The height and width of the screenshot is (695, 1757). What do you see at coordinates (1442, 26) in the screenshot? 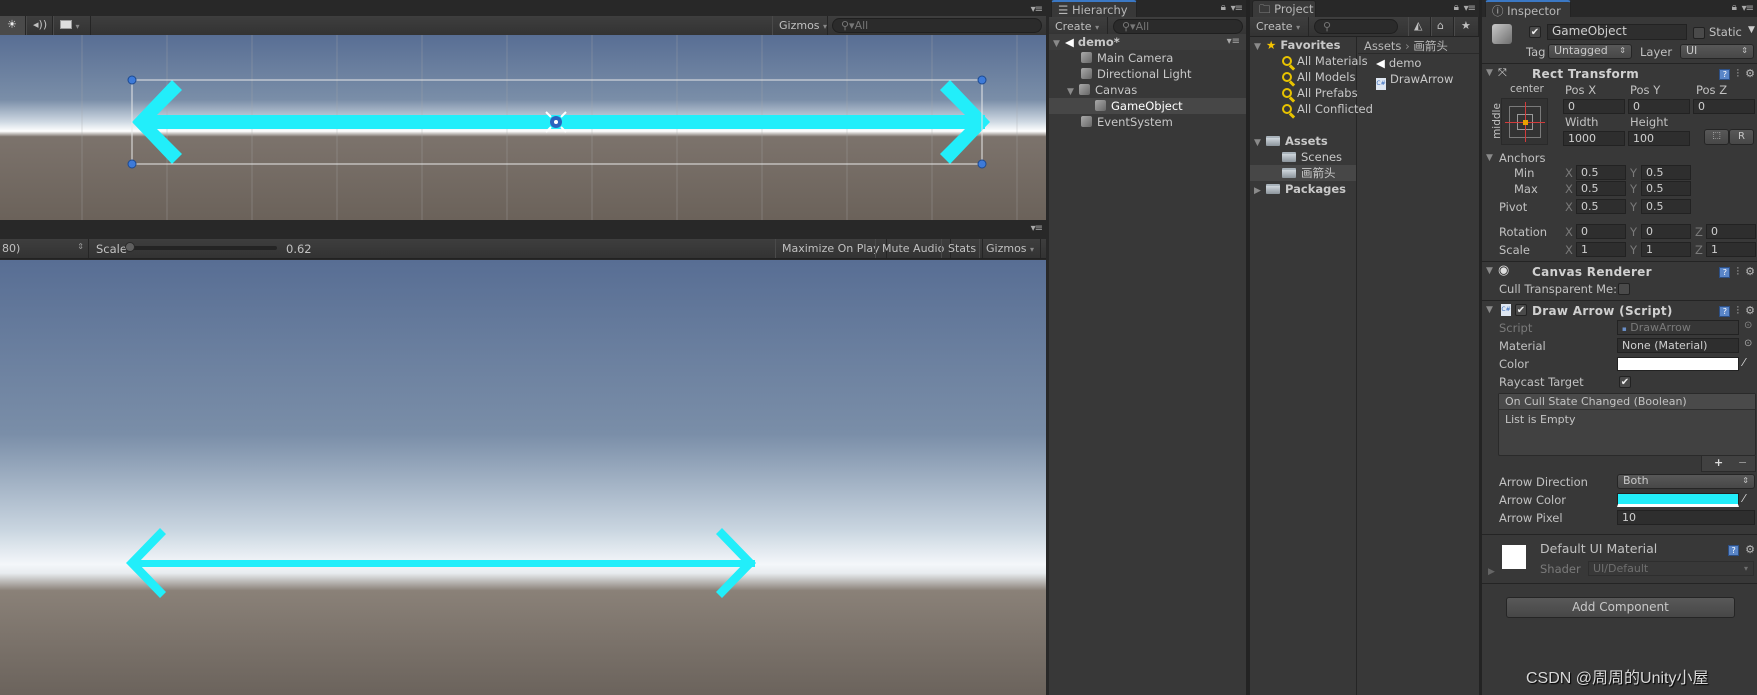
I see `filter-by-label-button: ⌂` at bounding box center [1442, 26].